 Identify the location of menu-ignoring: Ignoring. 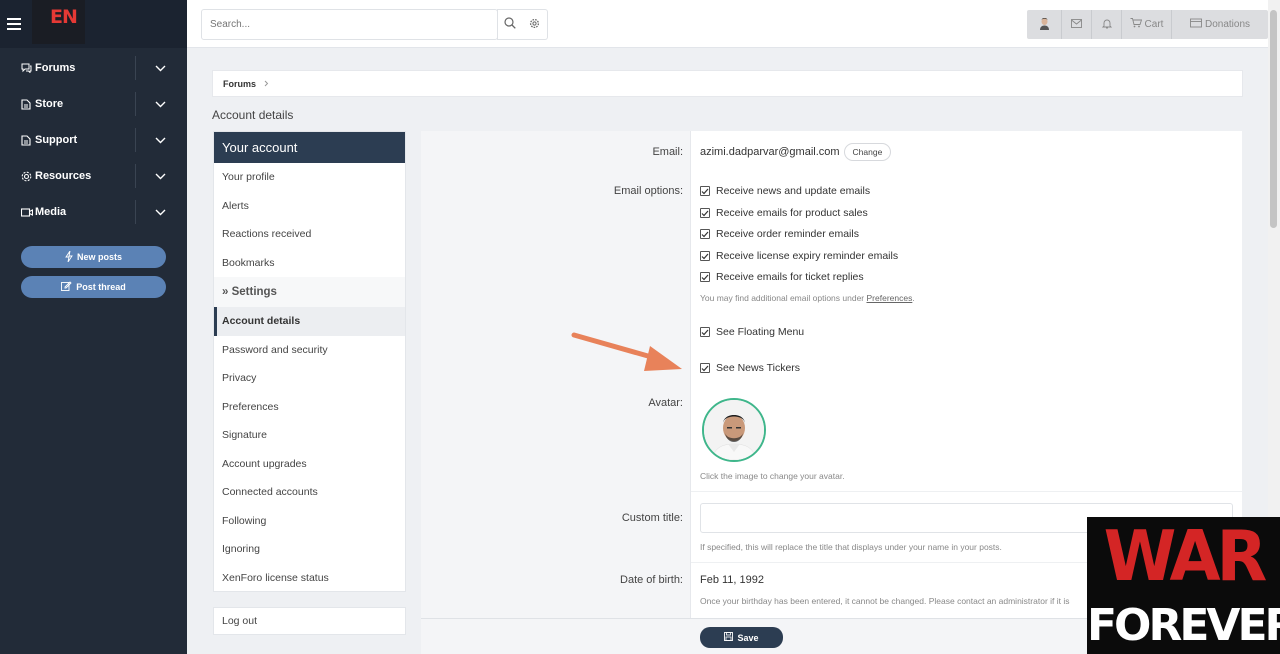
(309, 549).